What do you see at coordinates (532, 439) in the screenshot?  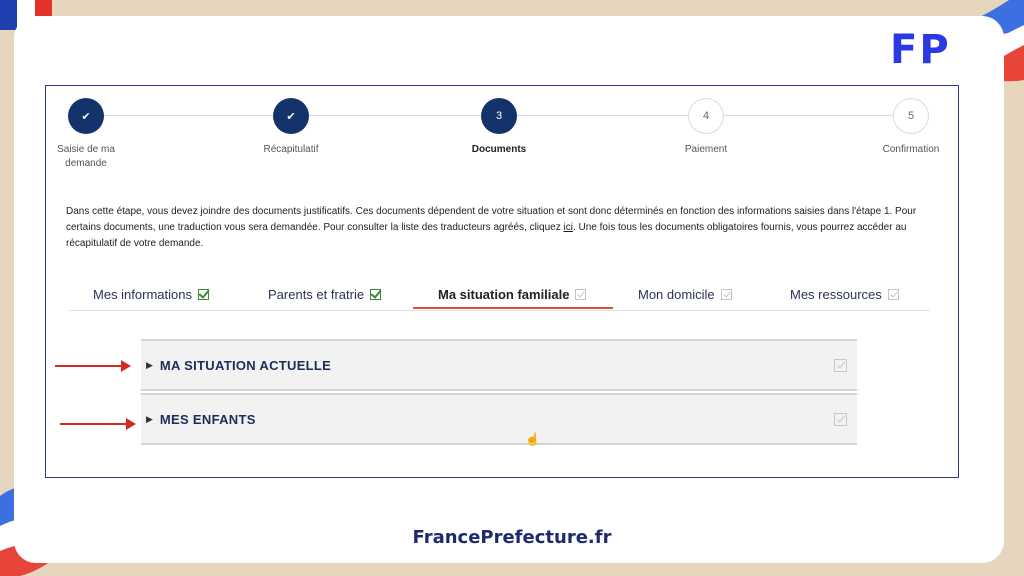 I see `hand-cursor-icon: ☝` at bounding box center [532, 439].